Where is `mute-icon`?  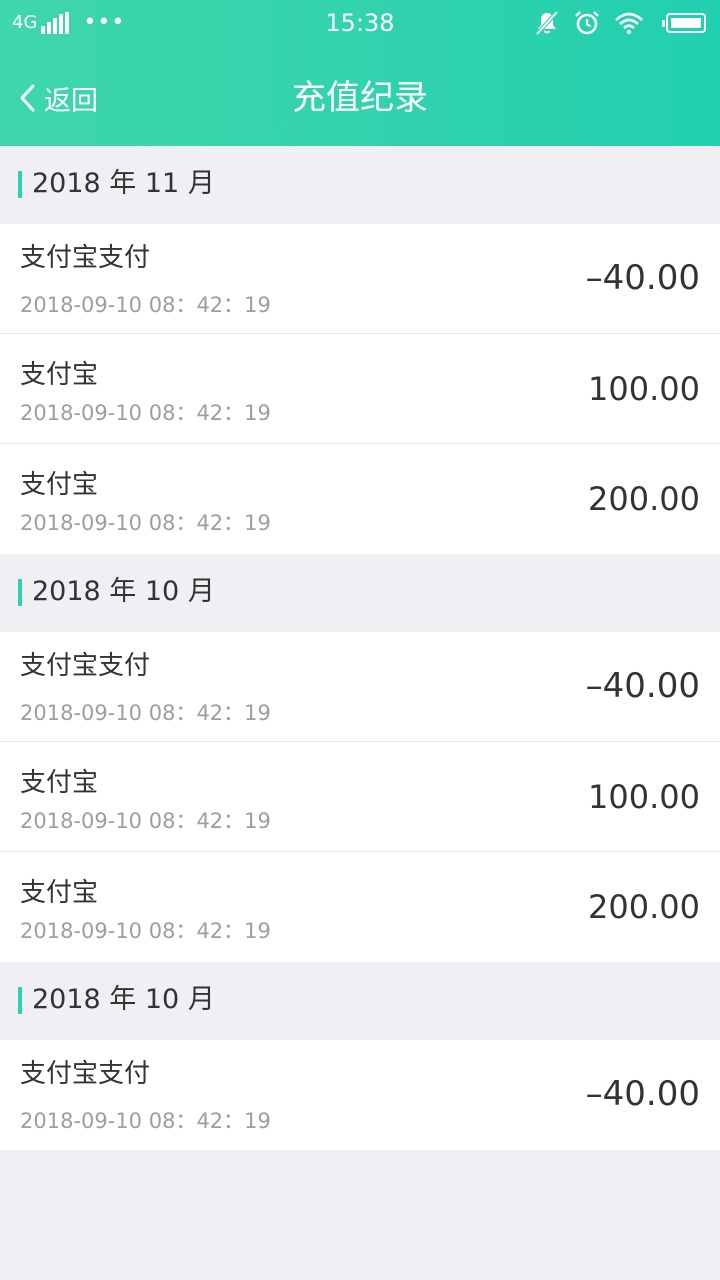
mute-icon is located at coordinates (547, 23).